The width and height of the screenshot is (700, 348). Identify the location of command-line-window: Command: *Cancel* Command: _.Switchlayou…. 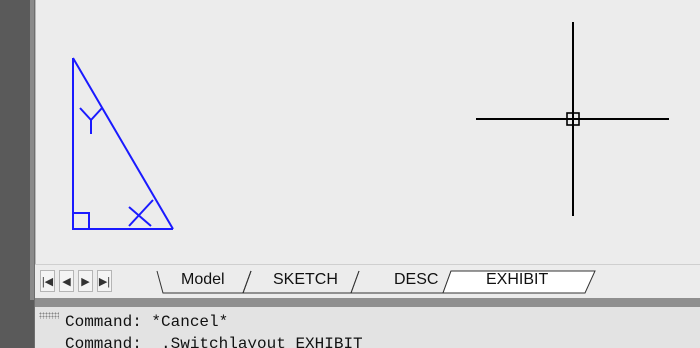
(367, 327).